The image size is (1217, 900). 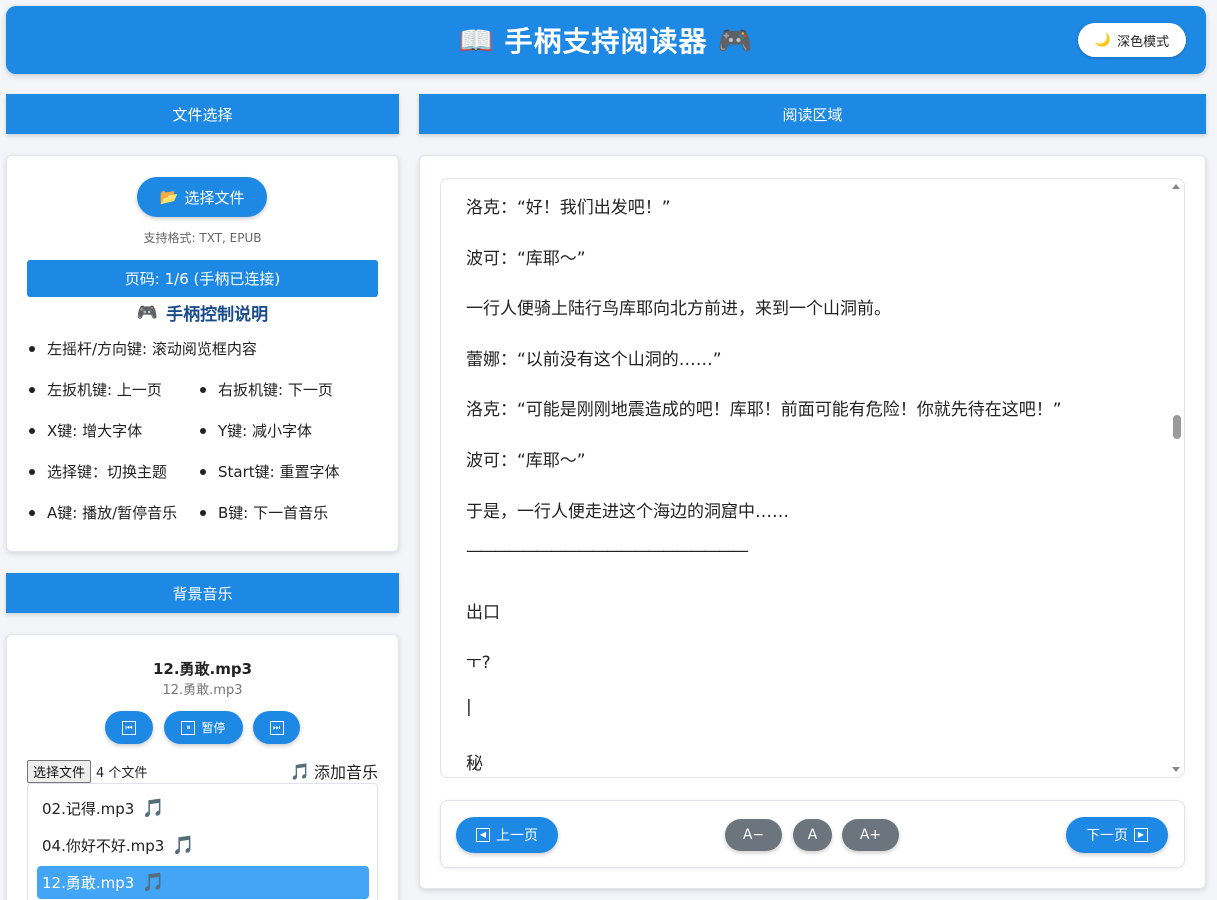 I want to click on playlist-item-name: 12.勇敢.mp3, so click(x=88, y=883).